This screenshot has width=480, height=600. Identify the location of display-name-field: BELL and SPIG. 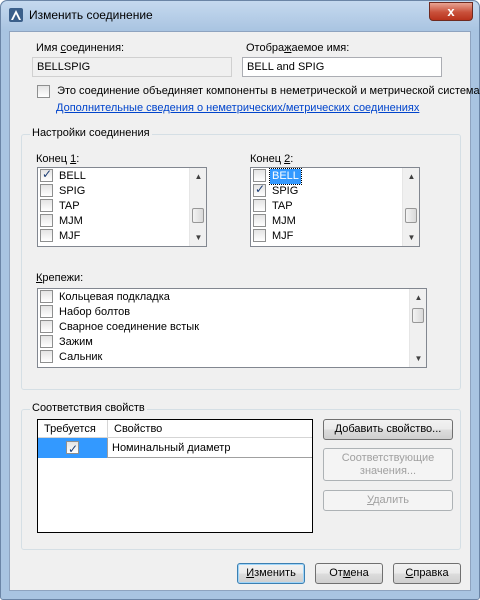
(342, 67).